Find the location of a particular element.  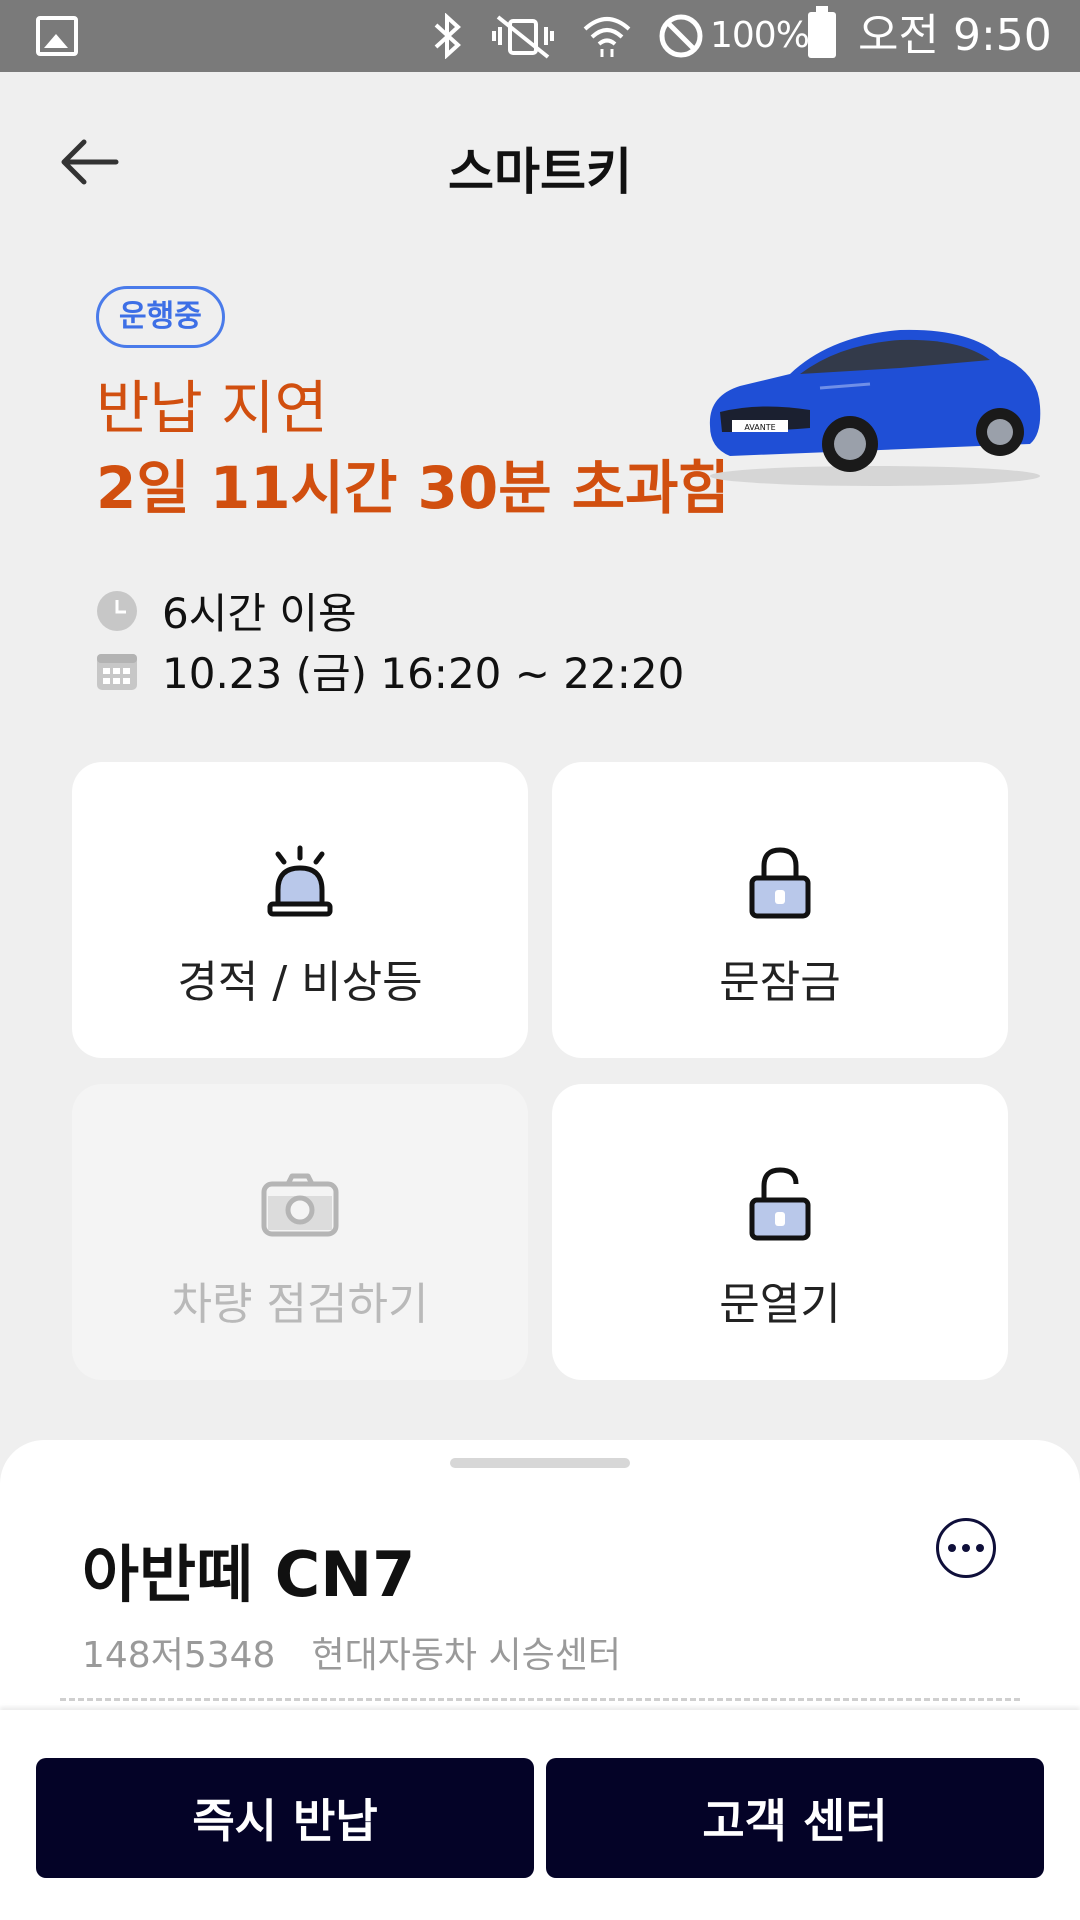

return-now-button: 즉시 반납 is located at coordinates (285, 1818).